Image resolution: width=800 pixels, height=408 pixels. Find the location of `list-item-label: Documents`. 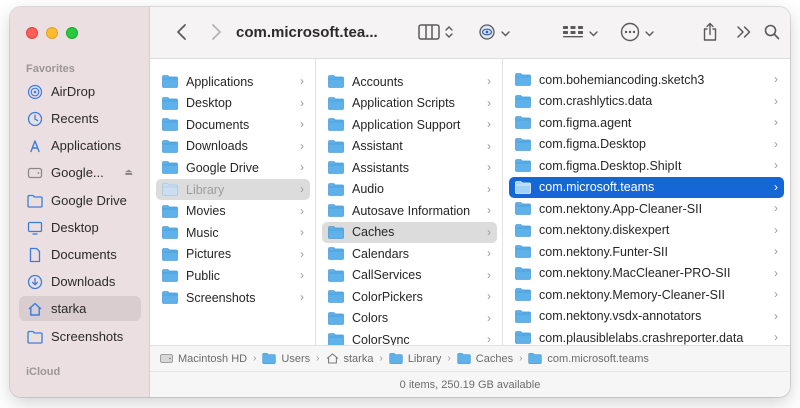

list-item-label: Documents is located at coordinates (218, 124).